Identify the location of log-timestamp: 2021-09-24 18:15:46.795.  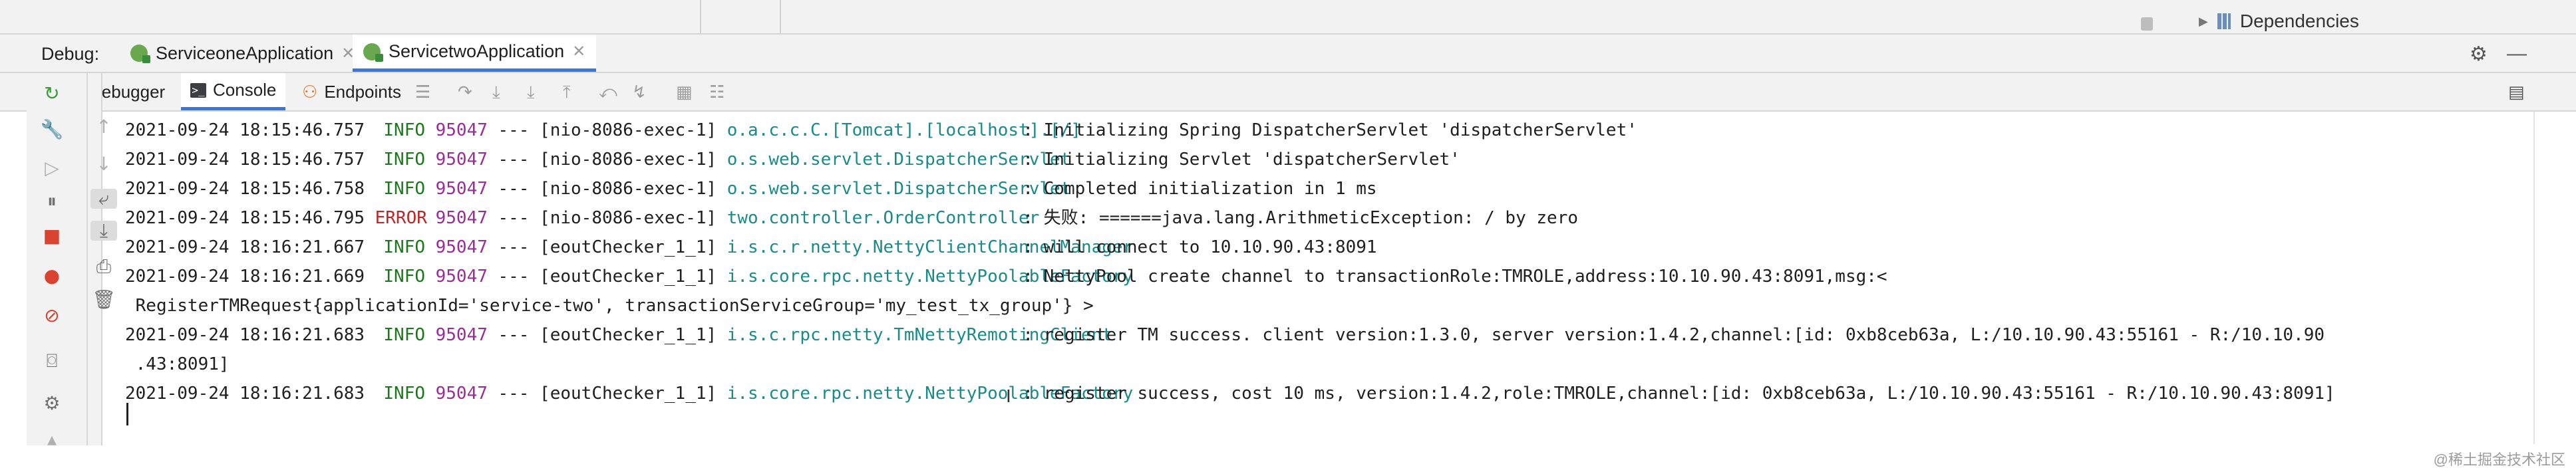
(245, 218).